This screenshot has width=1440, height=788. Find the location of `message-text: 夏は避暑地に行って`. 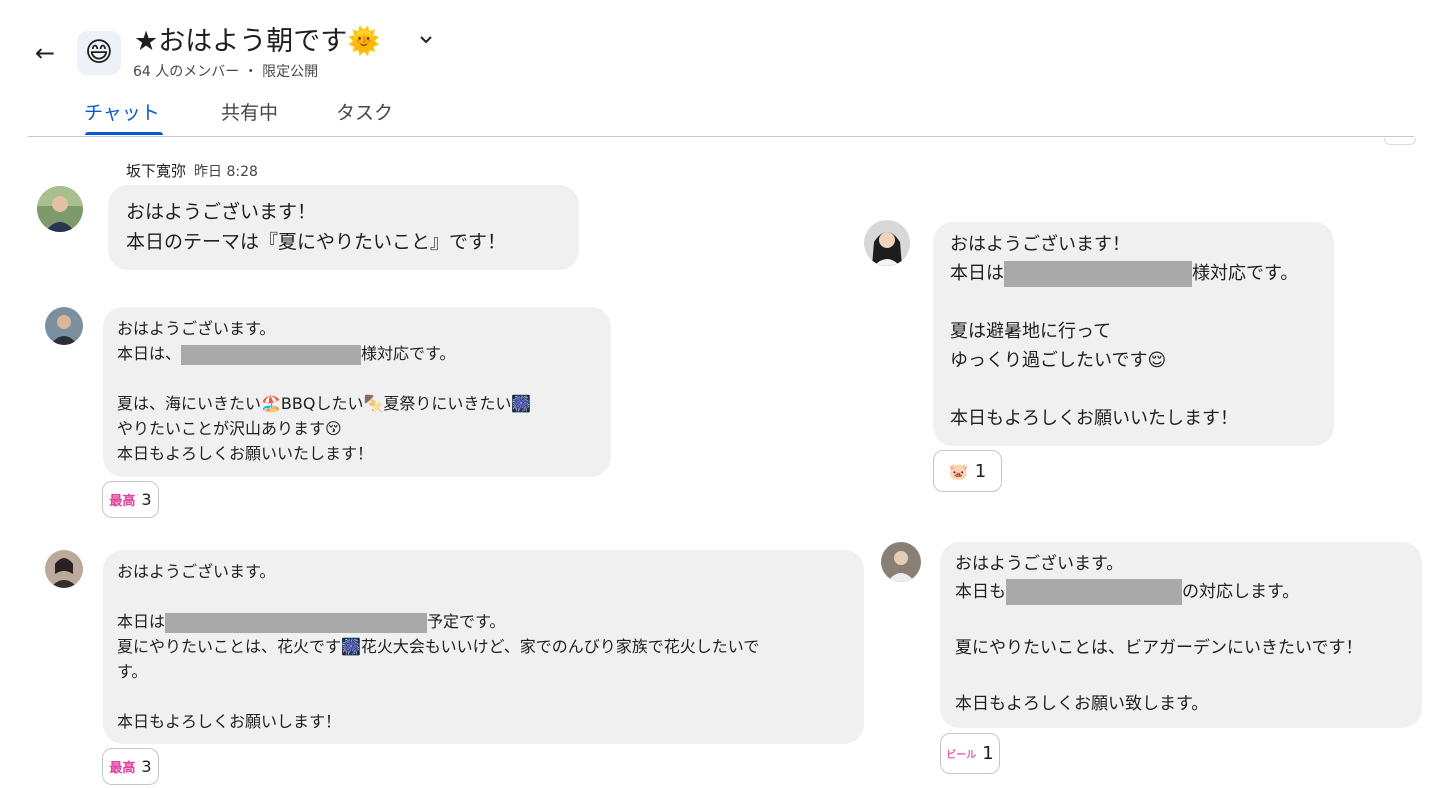

message-text: 夏は避暑地に行って is located at coordinates (1031, 331).